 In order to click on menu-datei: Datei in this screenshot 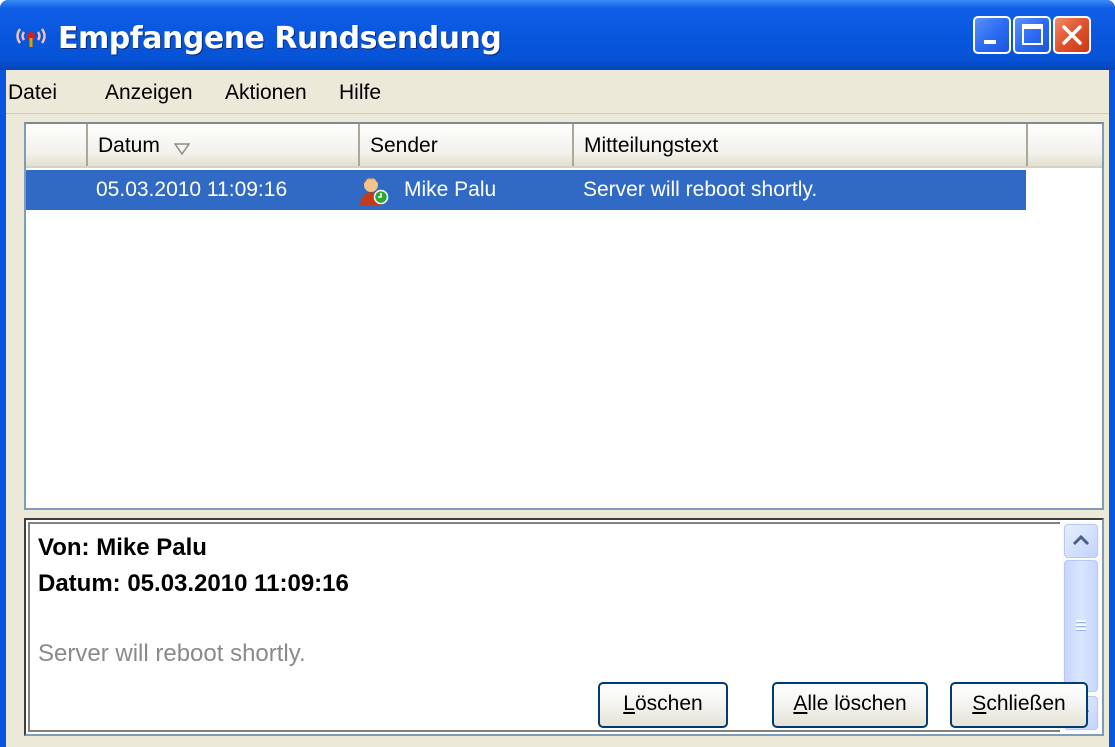, I will do `click(32, 93)`.